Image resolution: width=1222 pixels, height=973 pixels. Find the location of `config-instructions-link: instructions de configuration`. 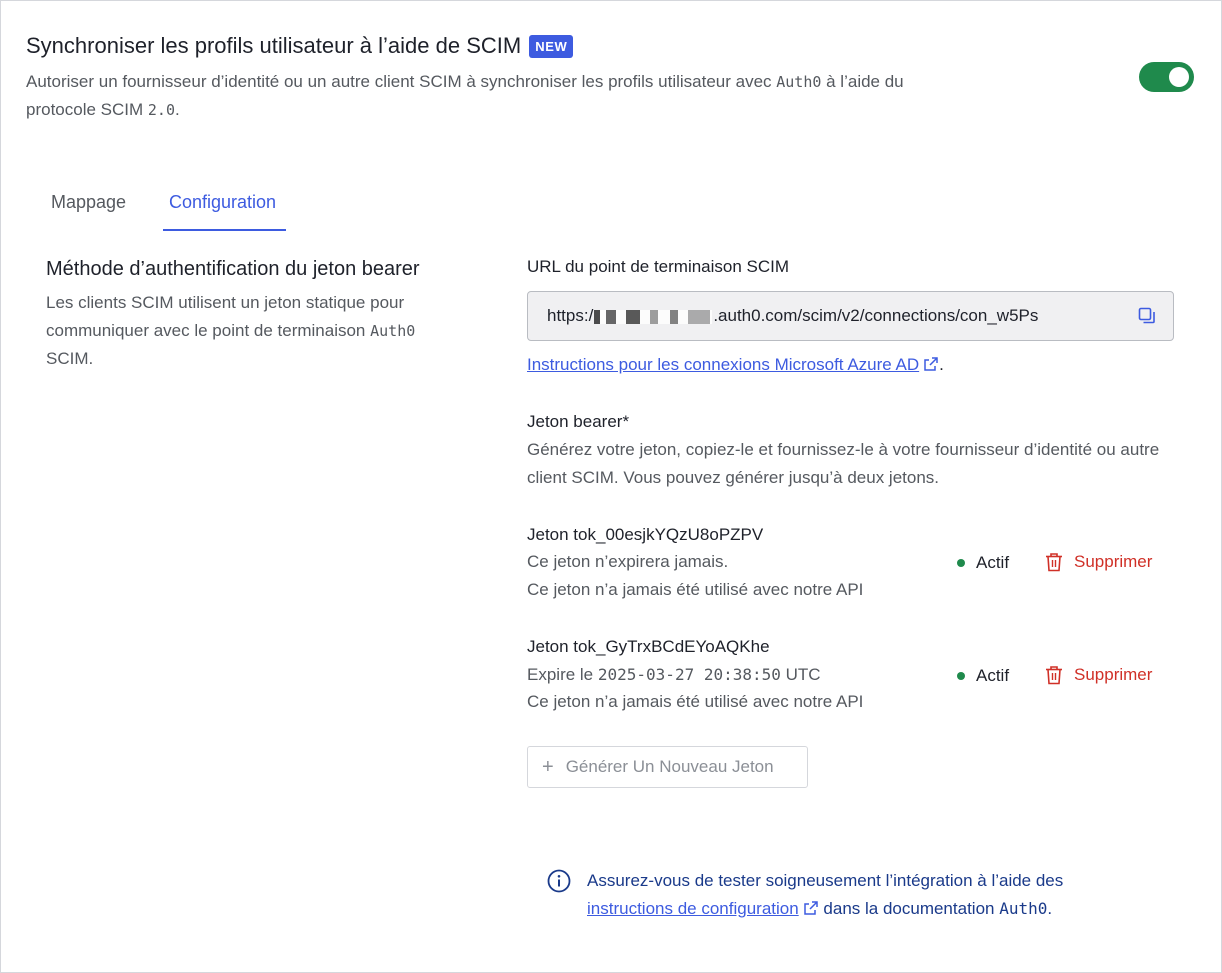

config-instructions-link: instructions de configuration is located at coordinates (693, 908).